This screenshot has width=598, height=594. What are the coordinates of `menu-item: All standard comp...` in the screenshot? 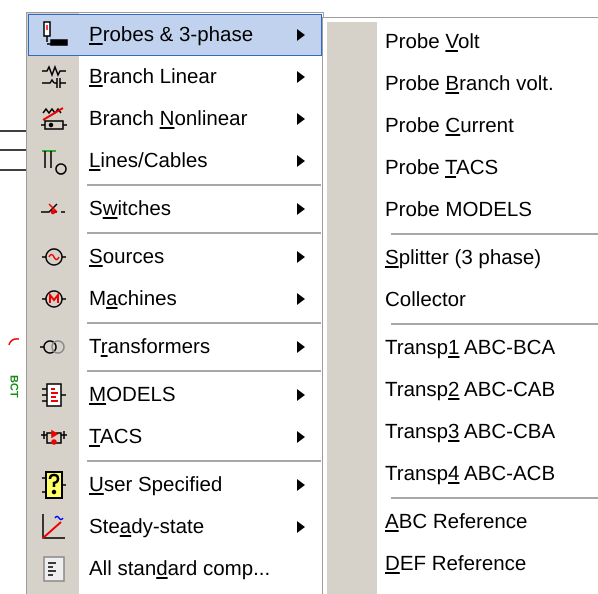 It's located at (175, 569).